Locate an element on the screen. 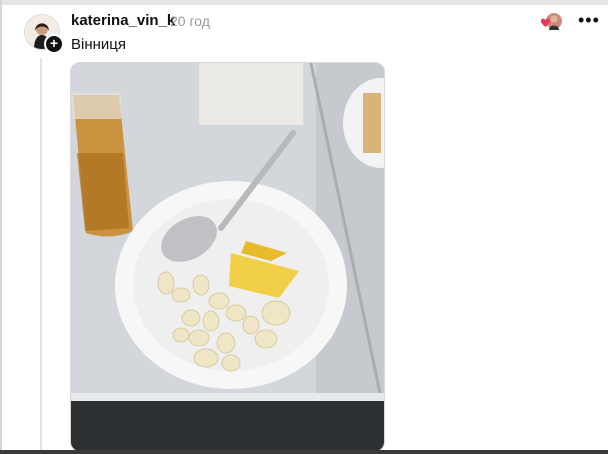  post-location: Вінниця is located at coordinates (98, 44).